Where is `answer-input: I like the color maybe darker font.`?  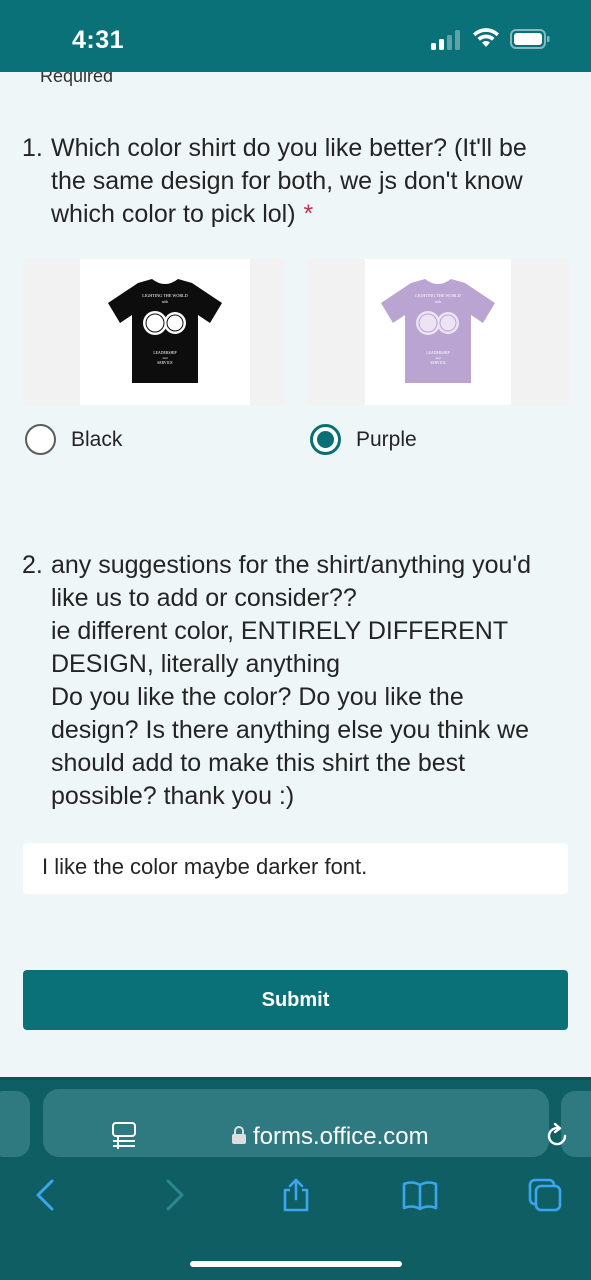 answer-input: I like the color maybe darker font. is located at coordinates (295, 868).